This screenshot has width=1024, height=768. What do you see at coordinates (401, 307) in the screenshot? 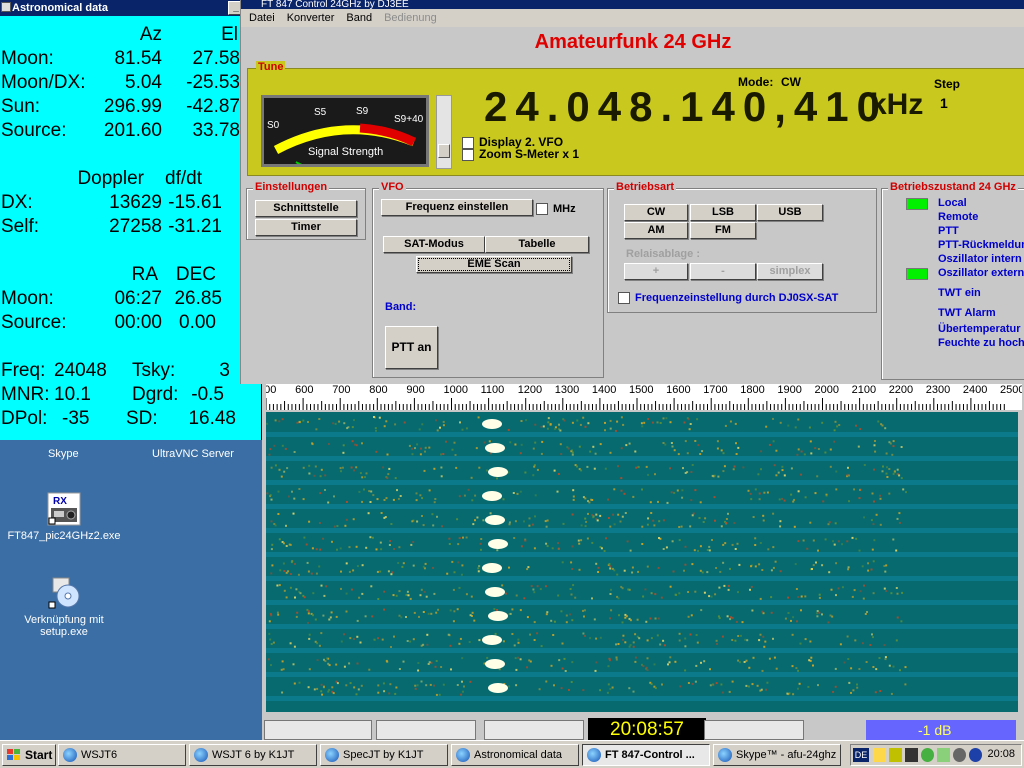
I see `band-label: Band:` at bounding box center [401, 307].